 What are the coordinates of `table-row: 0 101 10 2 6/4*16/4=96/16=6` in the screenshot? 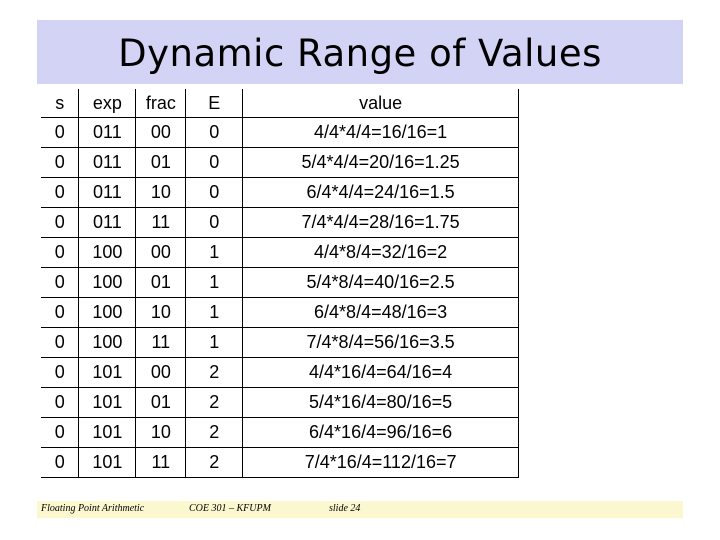 It's located at (280, 432).